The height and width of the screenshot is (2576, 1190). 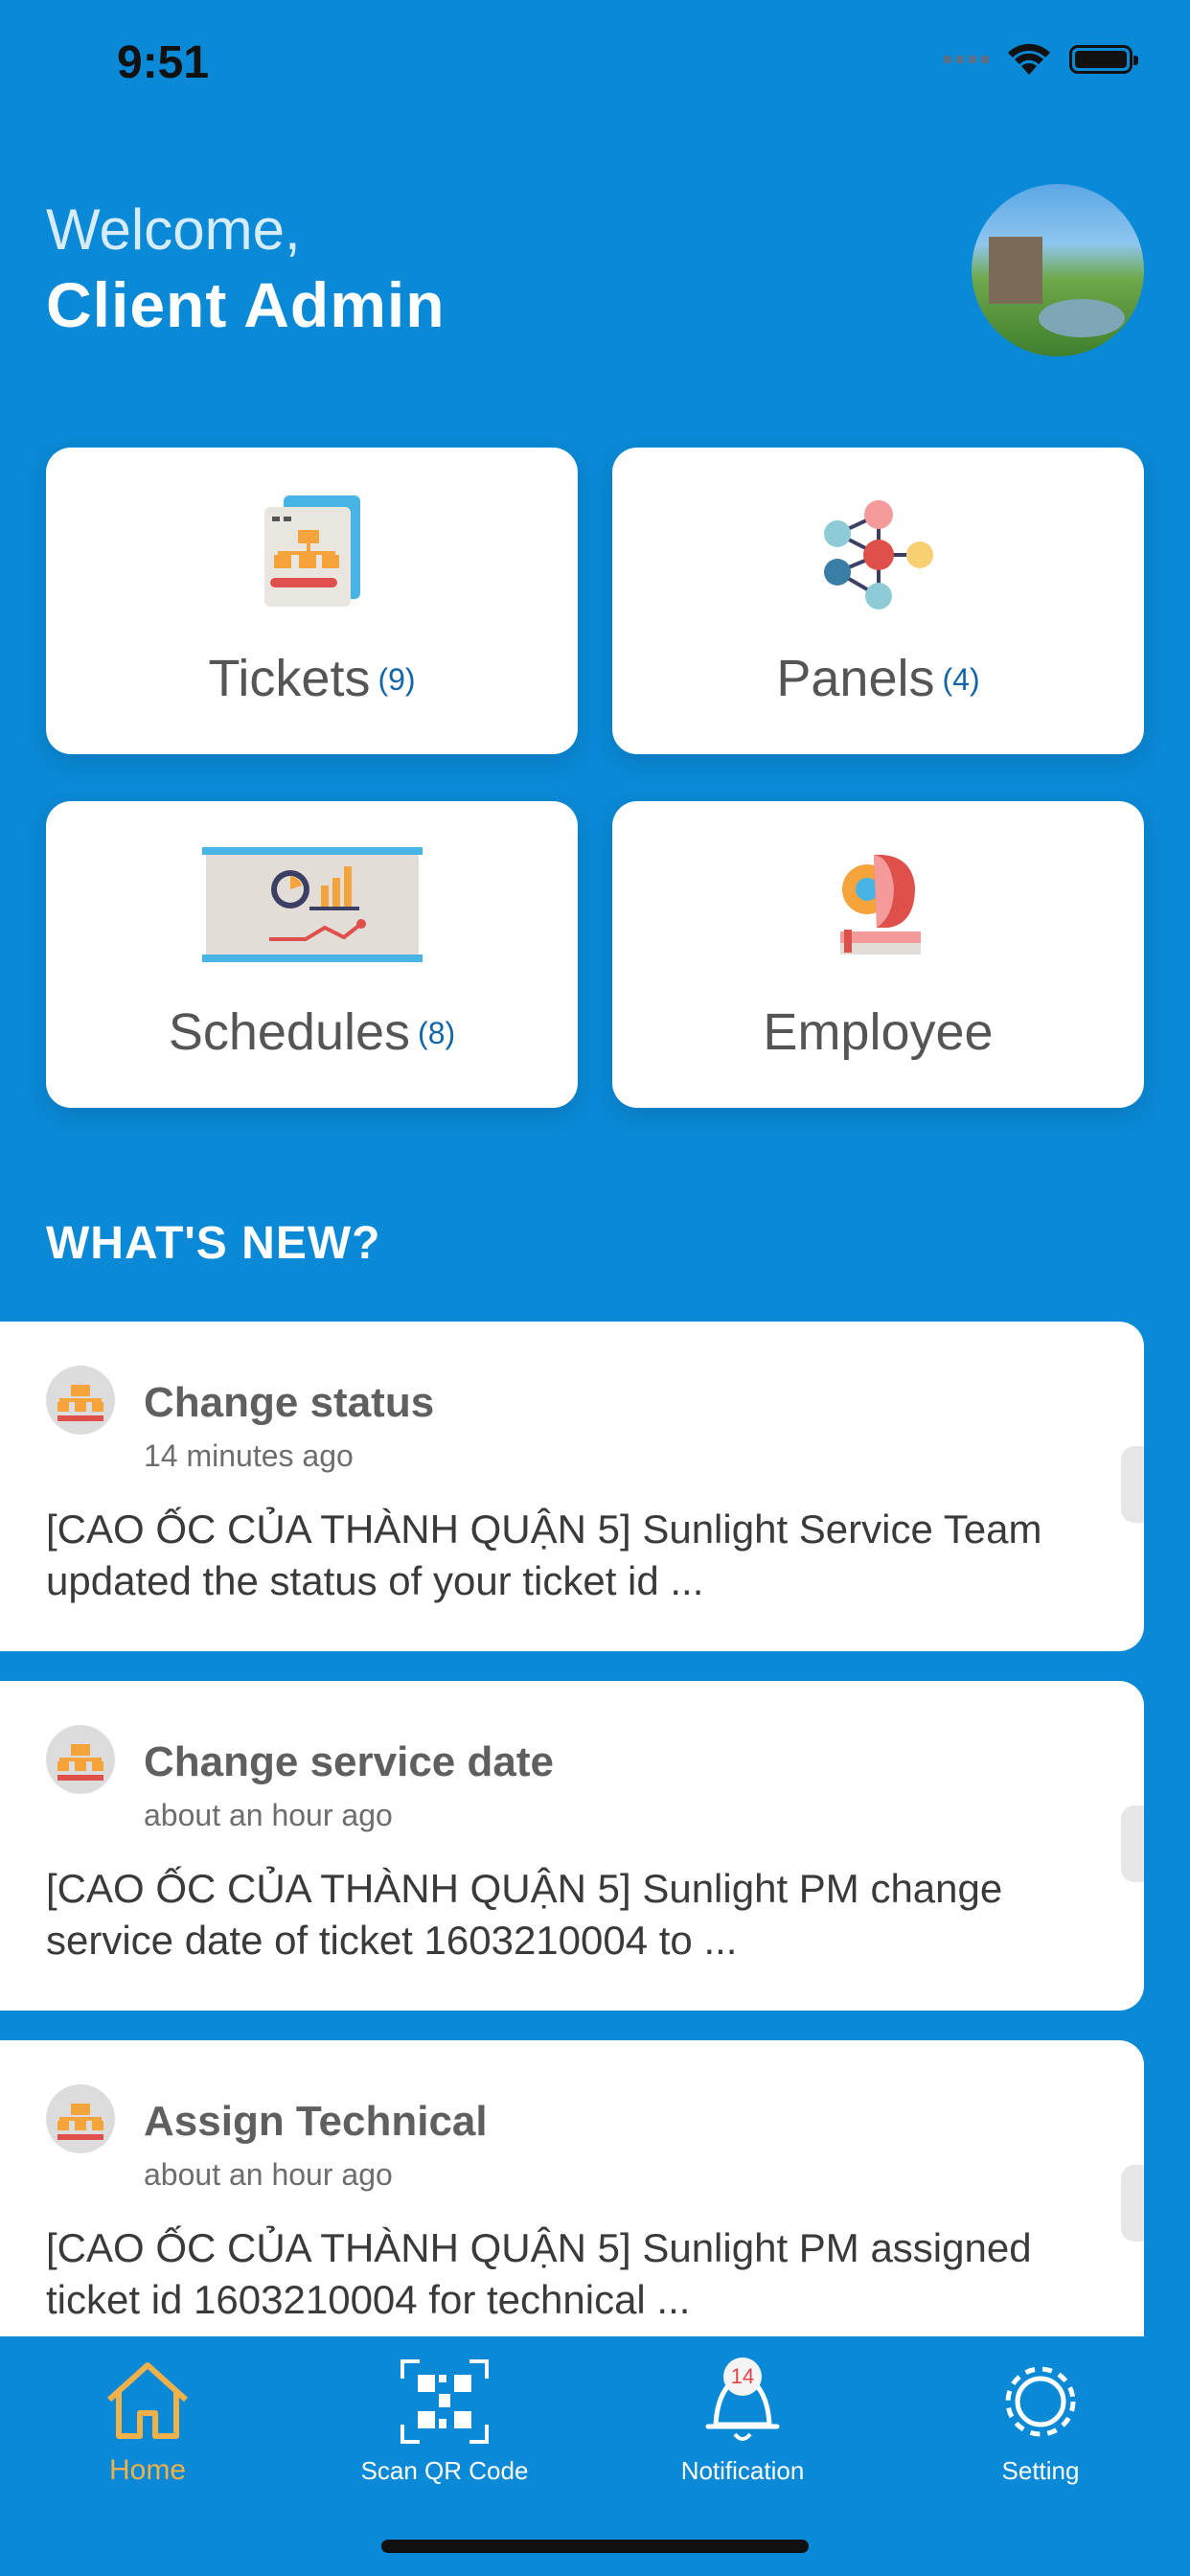 I want to click on wifi-icon, so click(x=1029, y=59).